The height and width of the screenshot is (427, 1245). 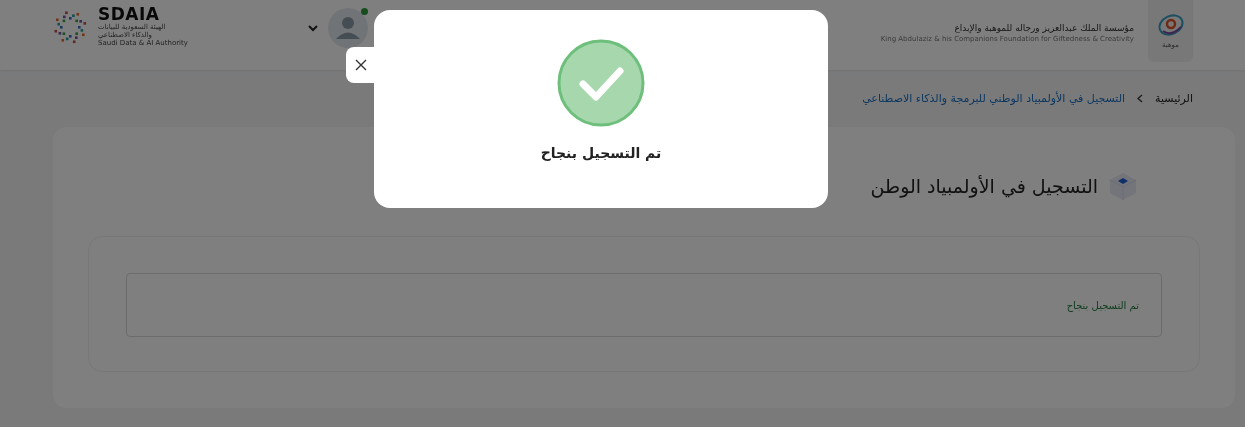 I want to click on success-alert: تم التسجيل بنجاح, so click(x=644, y=305).